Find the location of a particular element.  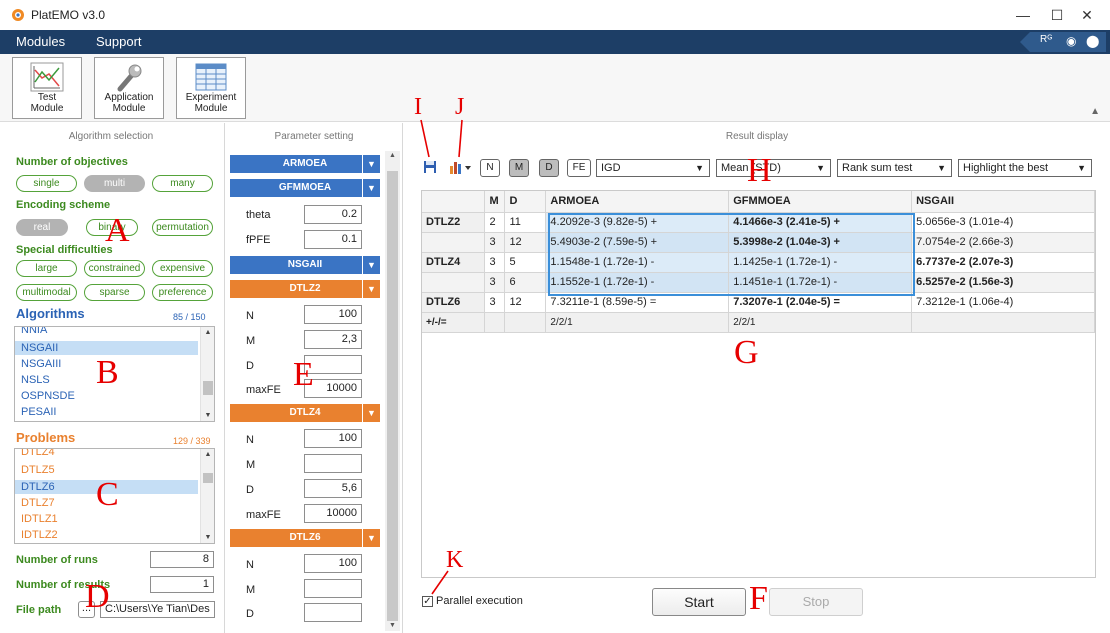

experiment-module-button: Experiment Module is located at coordinates (211, 88).